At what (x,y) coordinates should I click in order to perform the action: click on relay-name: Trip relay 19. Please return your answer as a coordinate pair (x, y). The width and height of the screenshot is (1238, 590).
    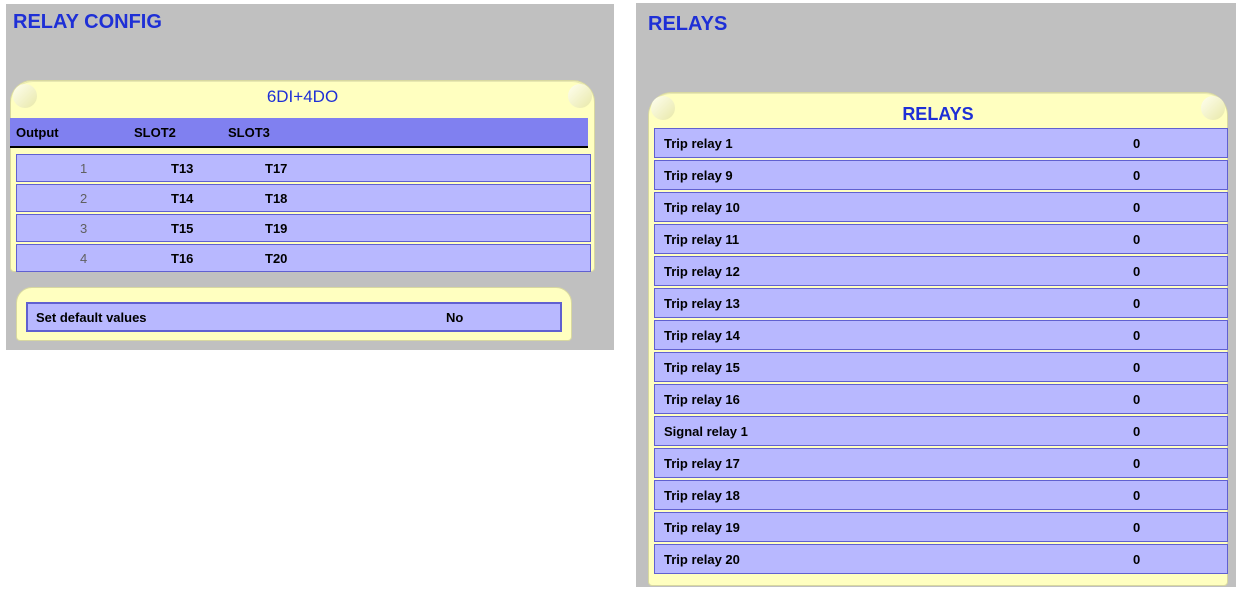
    Looking at the image, I should click on (702, 527).